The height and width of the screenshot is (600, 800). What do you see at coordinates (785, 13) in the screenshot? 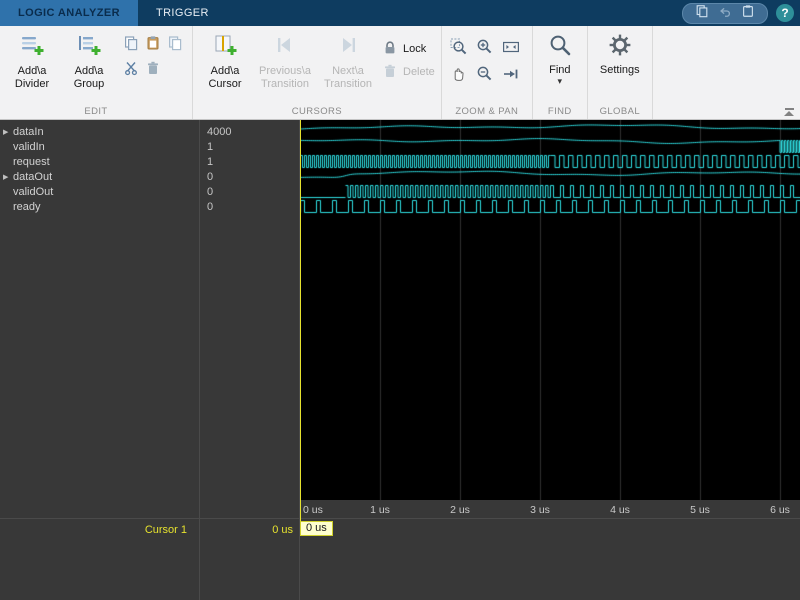
I see `help-button: ?` at bounding box center [785, 13].